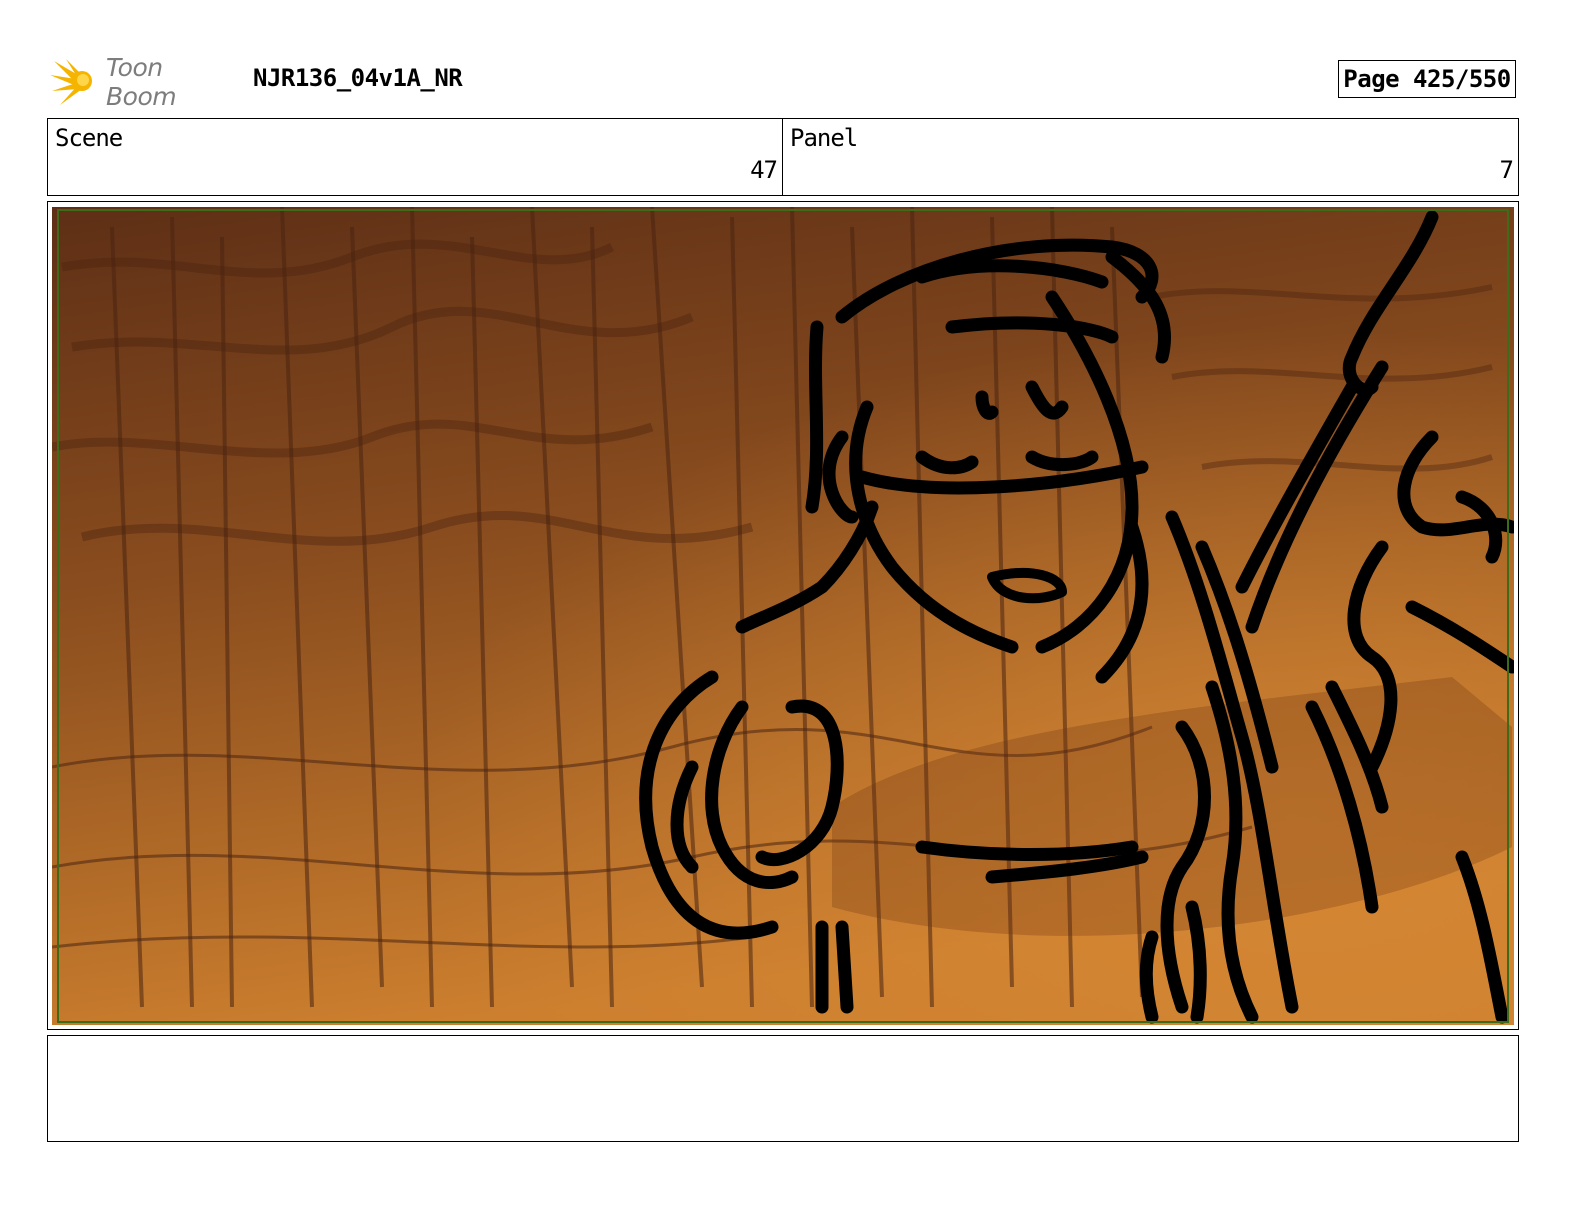  What do you see at coordinates (71, 82) in the screenshot?
I see `toon-boom-burst-icon` at bounding box center [71, 82].